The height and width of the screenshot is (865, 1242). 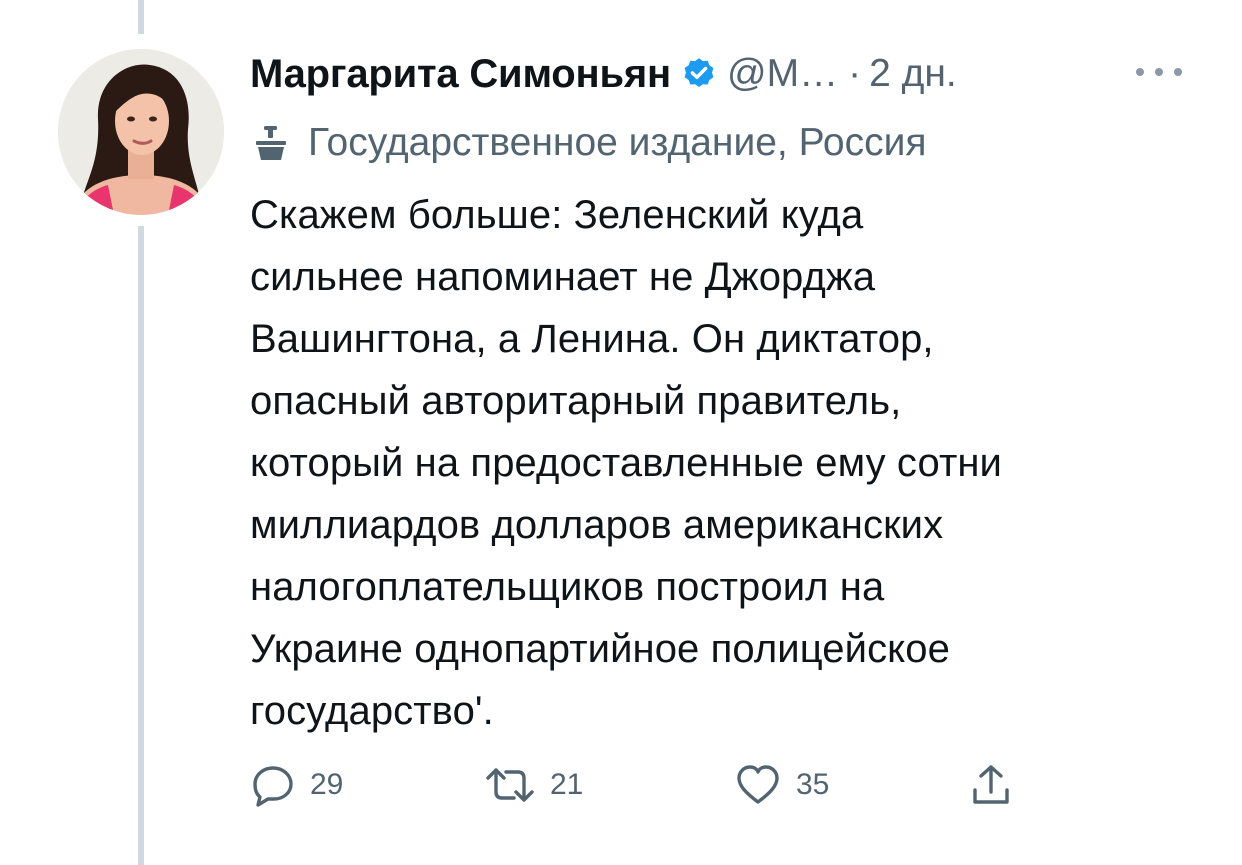 I want to click on tweet-header: Маргарита Симоньян @М… · 2 дн., so click(x=603, y=74).